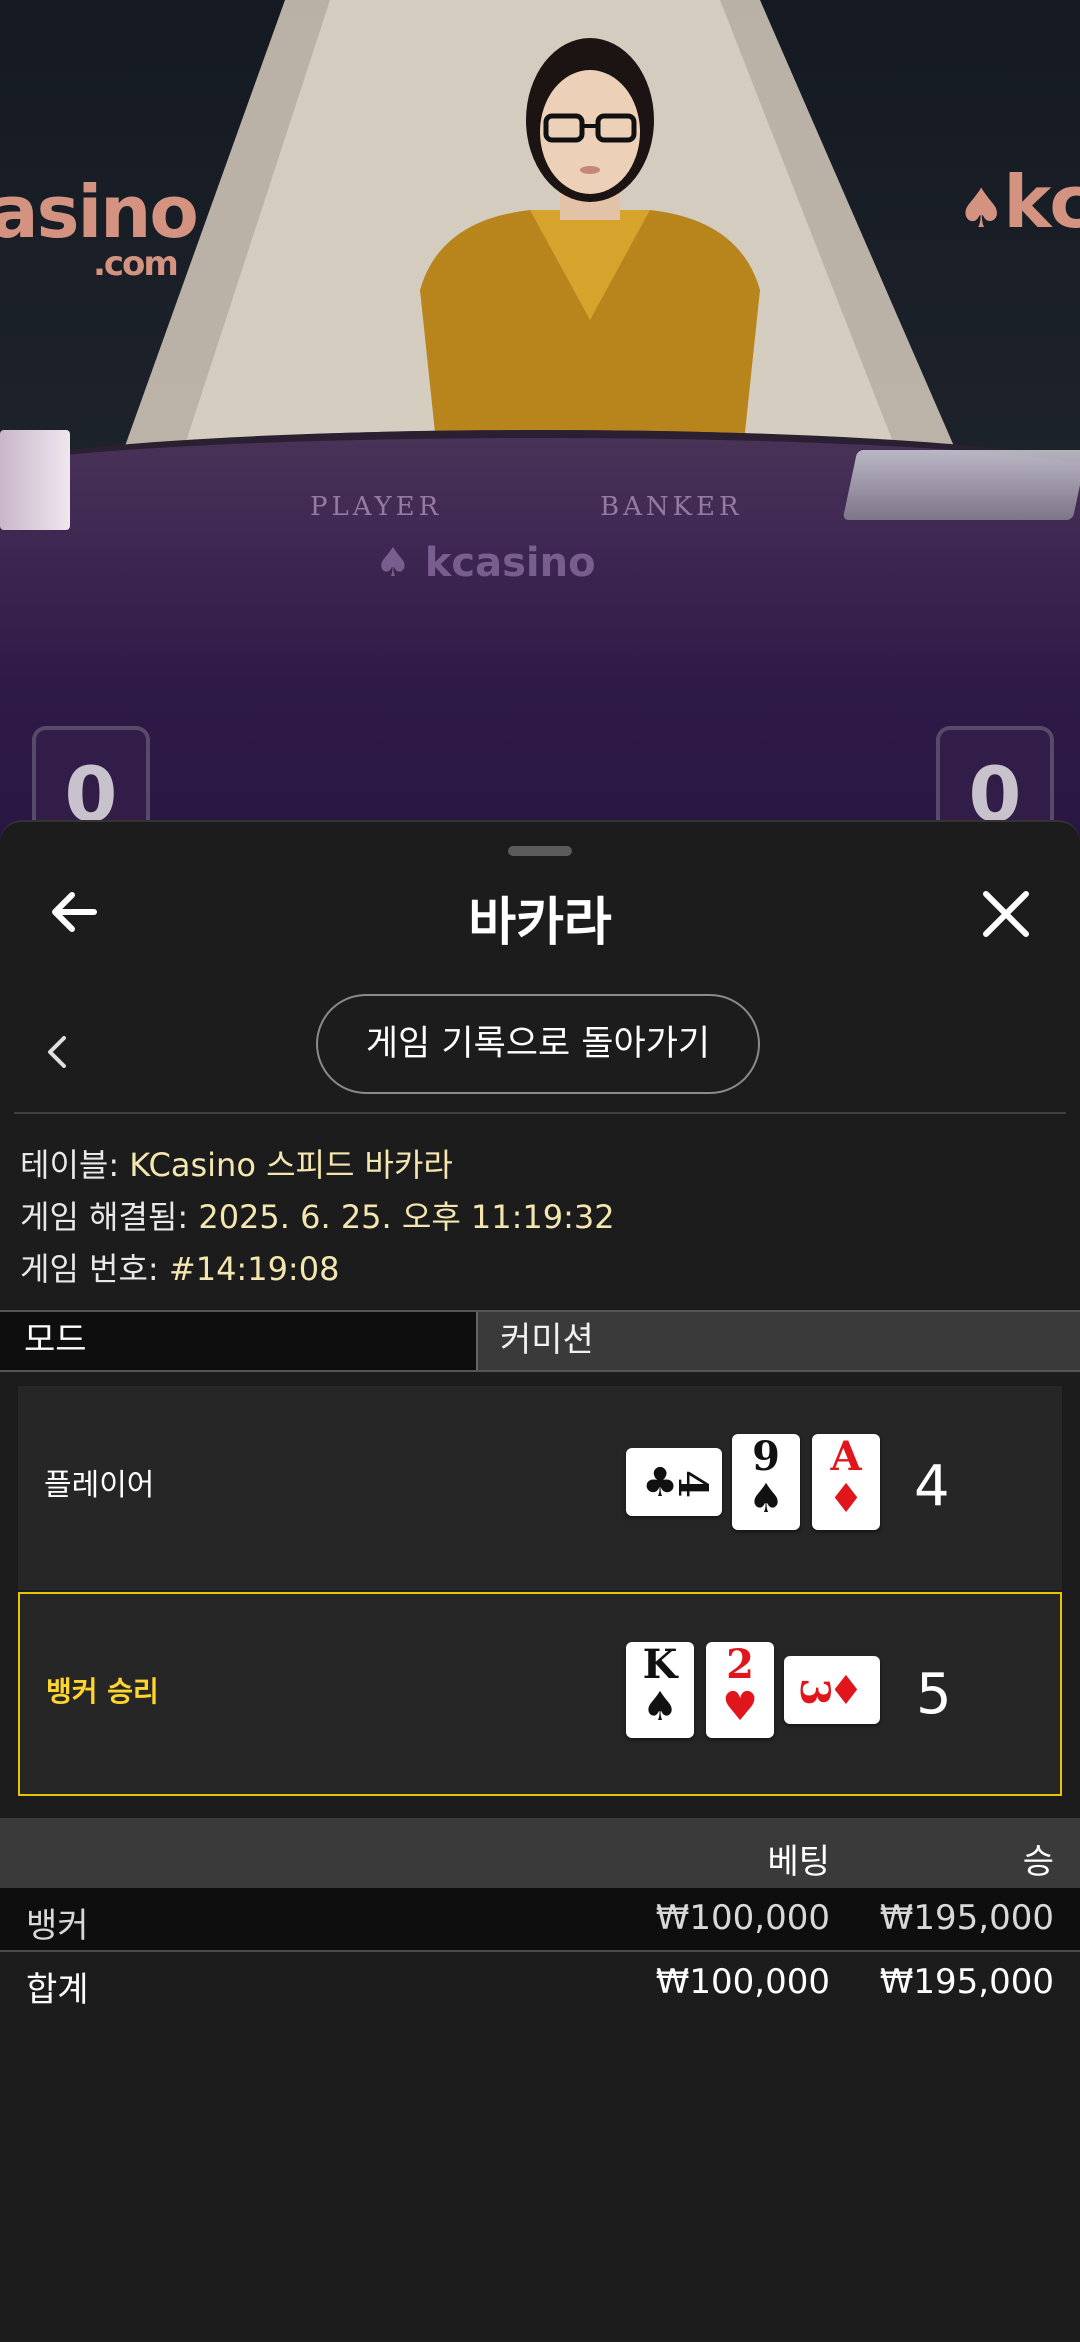 This screenshot has width=1080, height=2342. Describe the element at coordinates (780, 1341) in the screenshot. I see `tab-commission: 커미션` at that location.